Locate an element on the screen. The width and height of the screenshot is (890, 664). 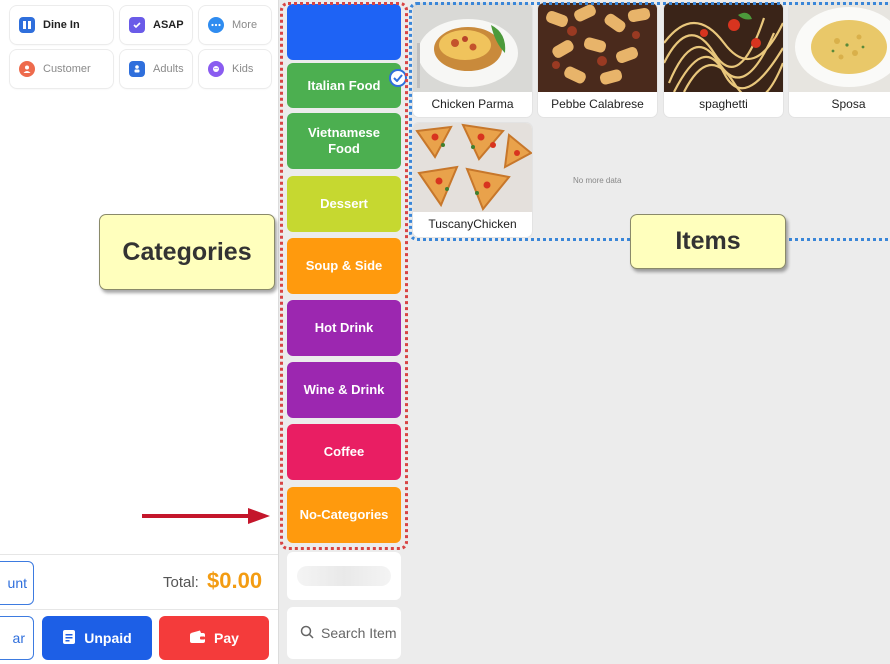
category-coffee: Coffee is located at coordinates (344, 452).